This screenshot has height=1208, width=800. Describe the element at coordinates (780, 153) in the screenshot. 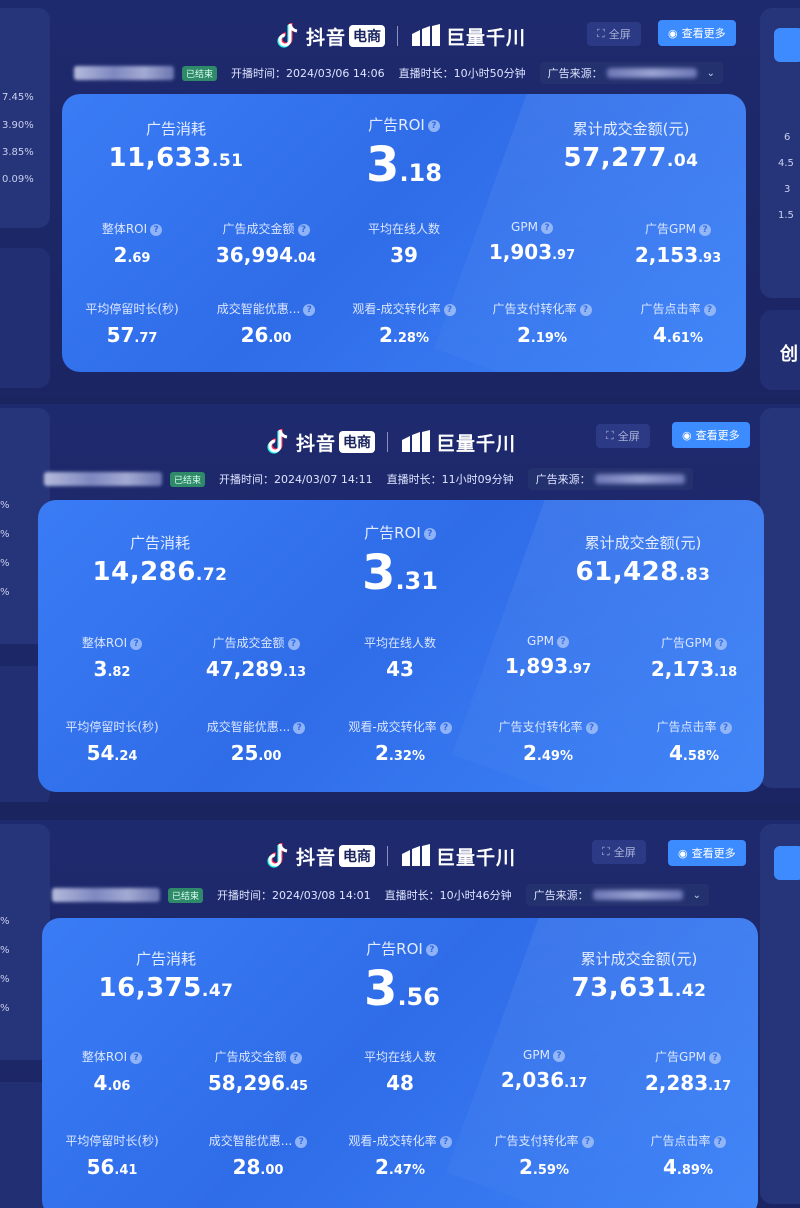

I see `side-card-right: 6 4.5 3 1.5` at that location.